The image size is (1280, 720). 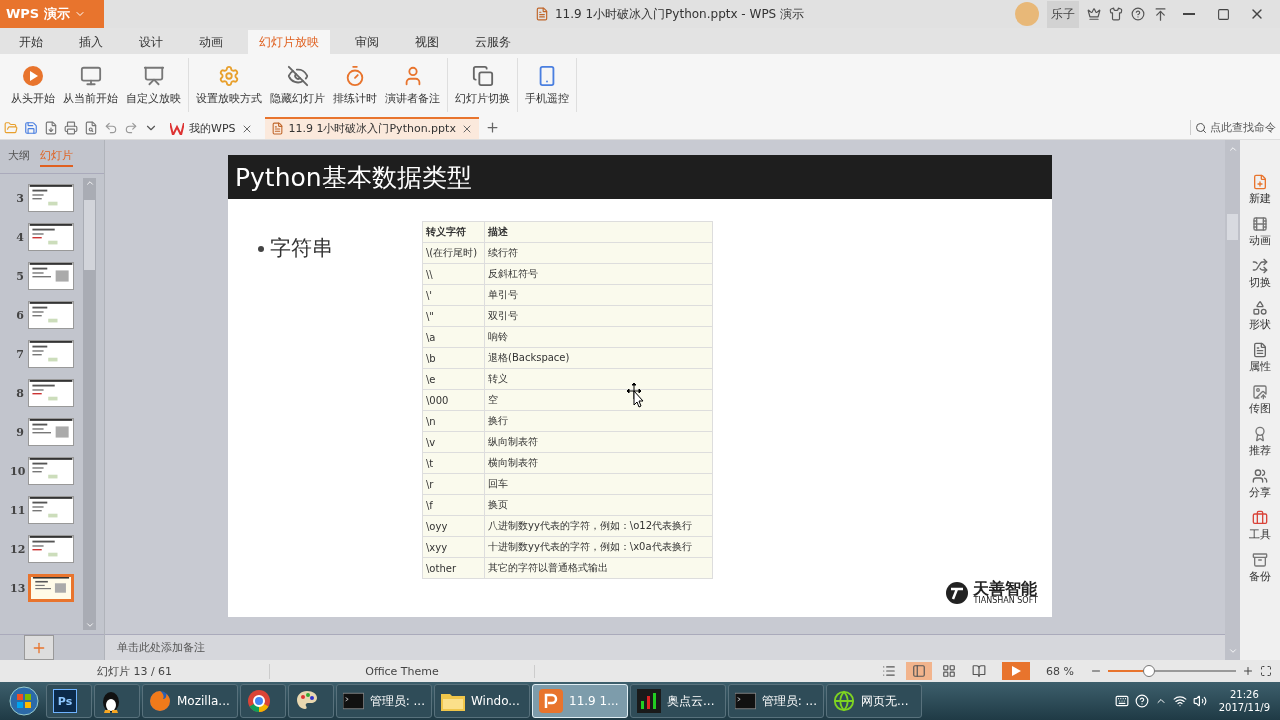 What do you see at coordinates (1179, 701) in the screenshot?
I see `network-icon` at bounding box center [1179, 701].